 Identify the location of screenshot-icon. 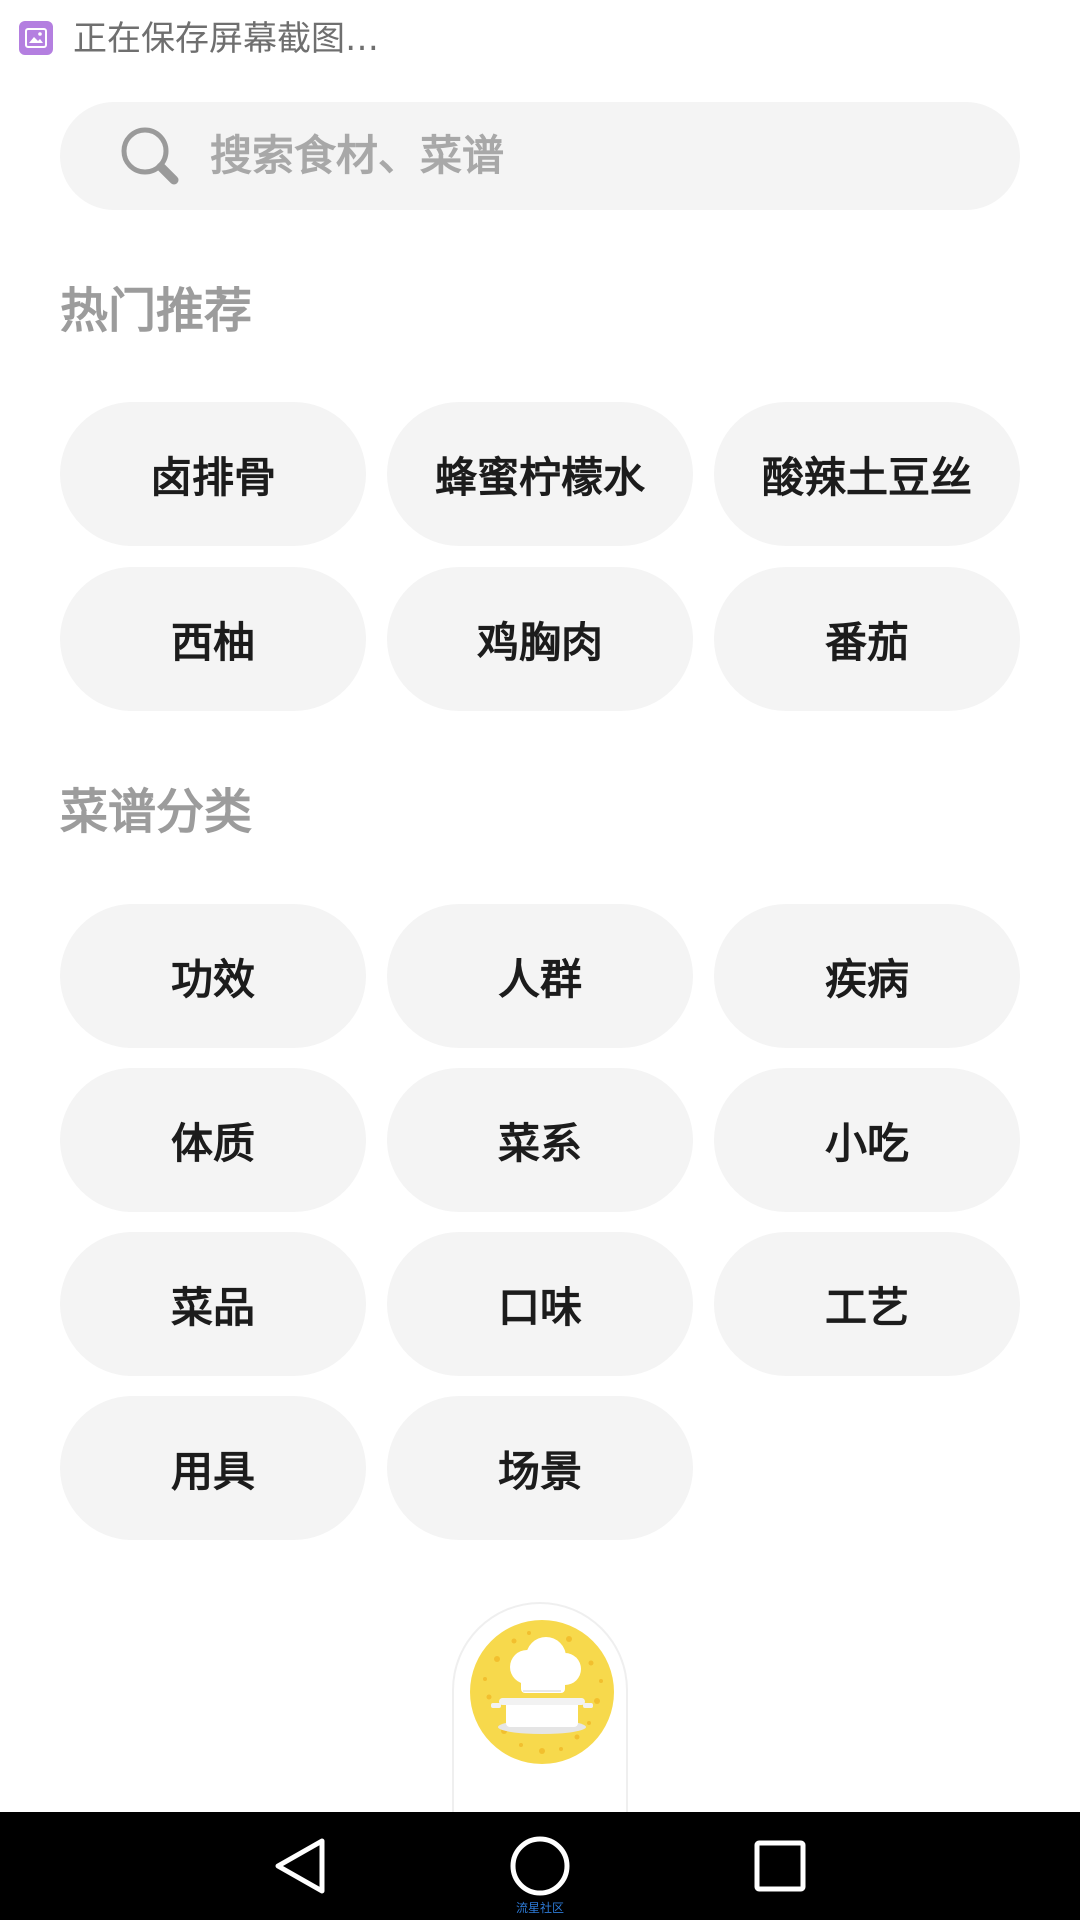
(36, 38).